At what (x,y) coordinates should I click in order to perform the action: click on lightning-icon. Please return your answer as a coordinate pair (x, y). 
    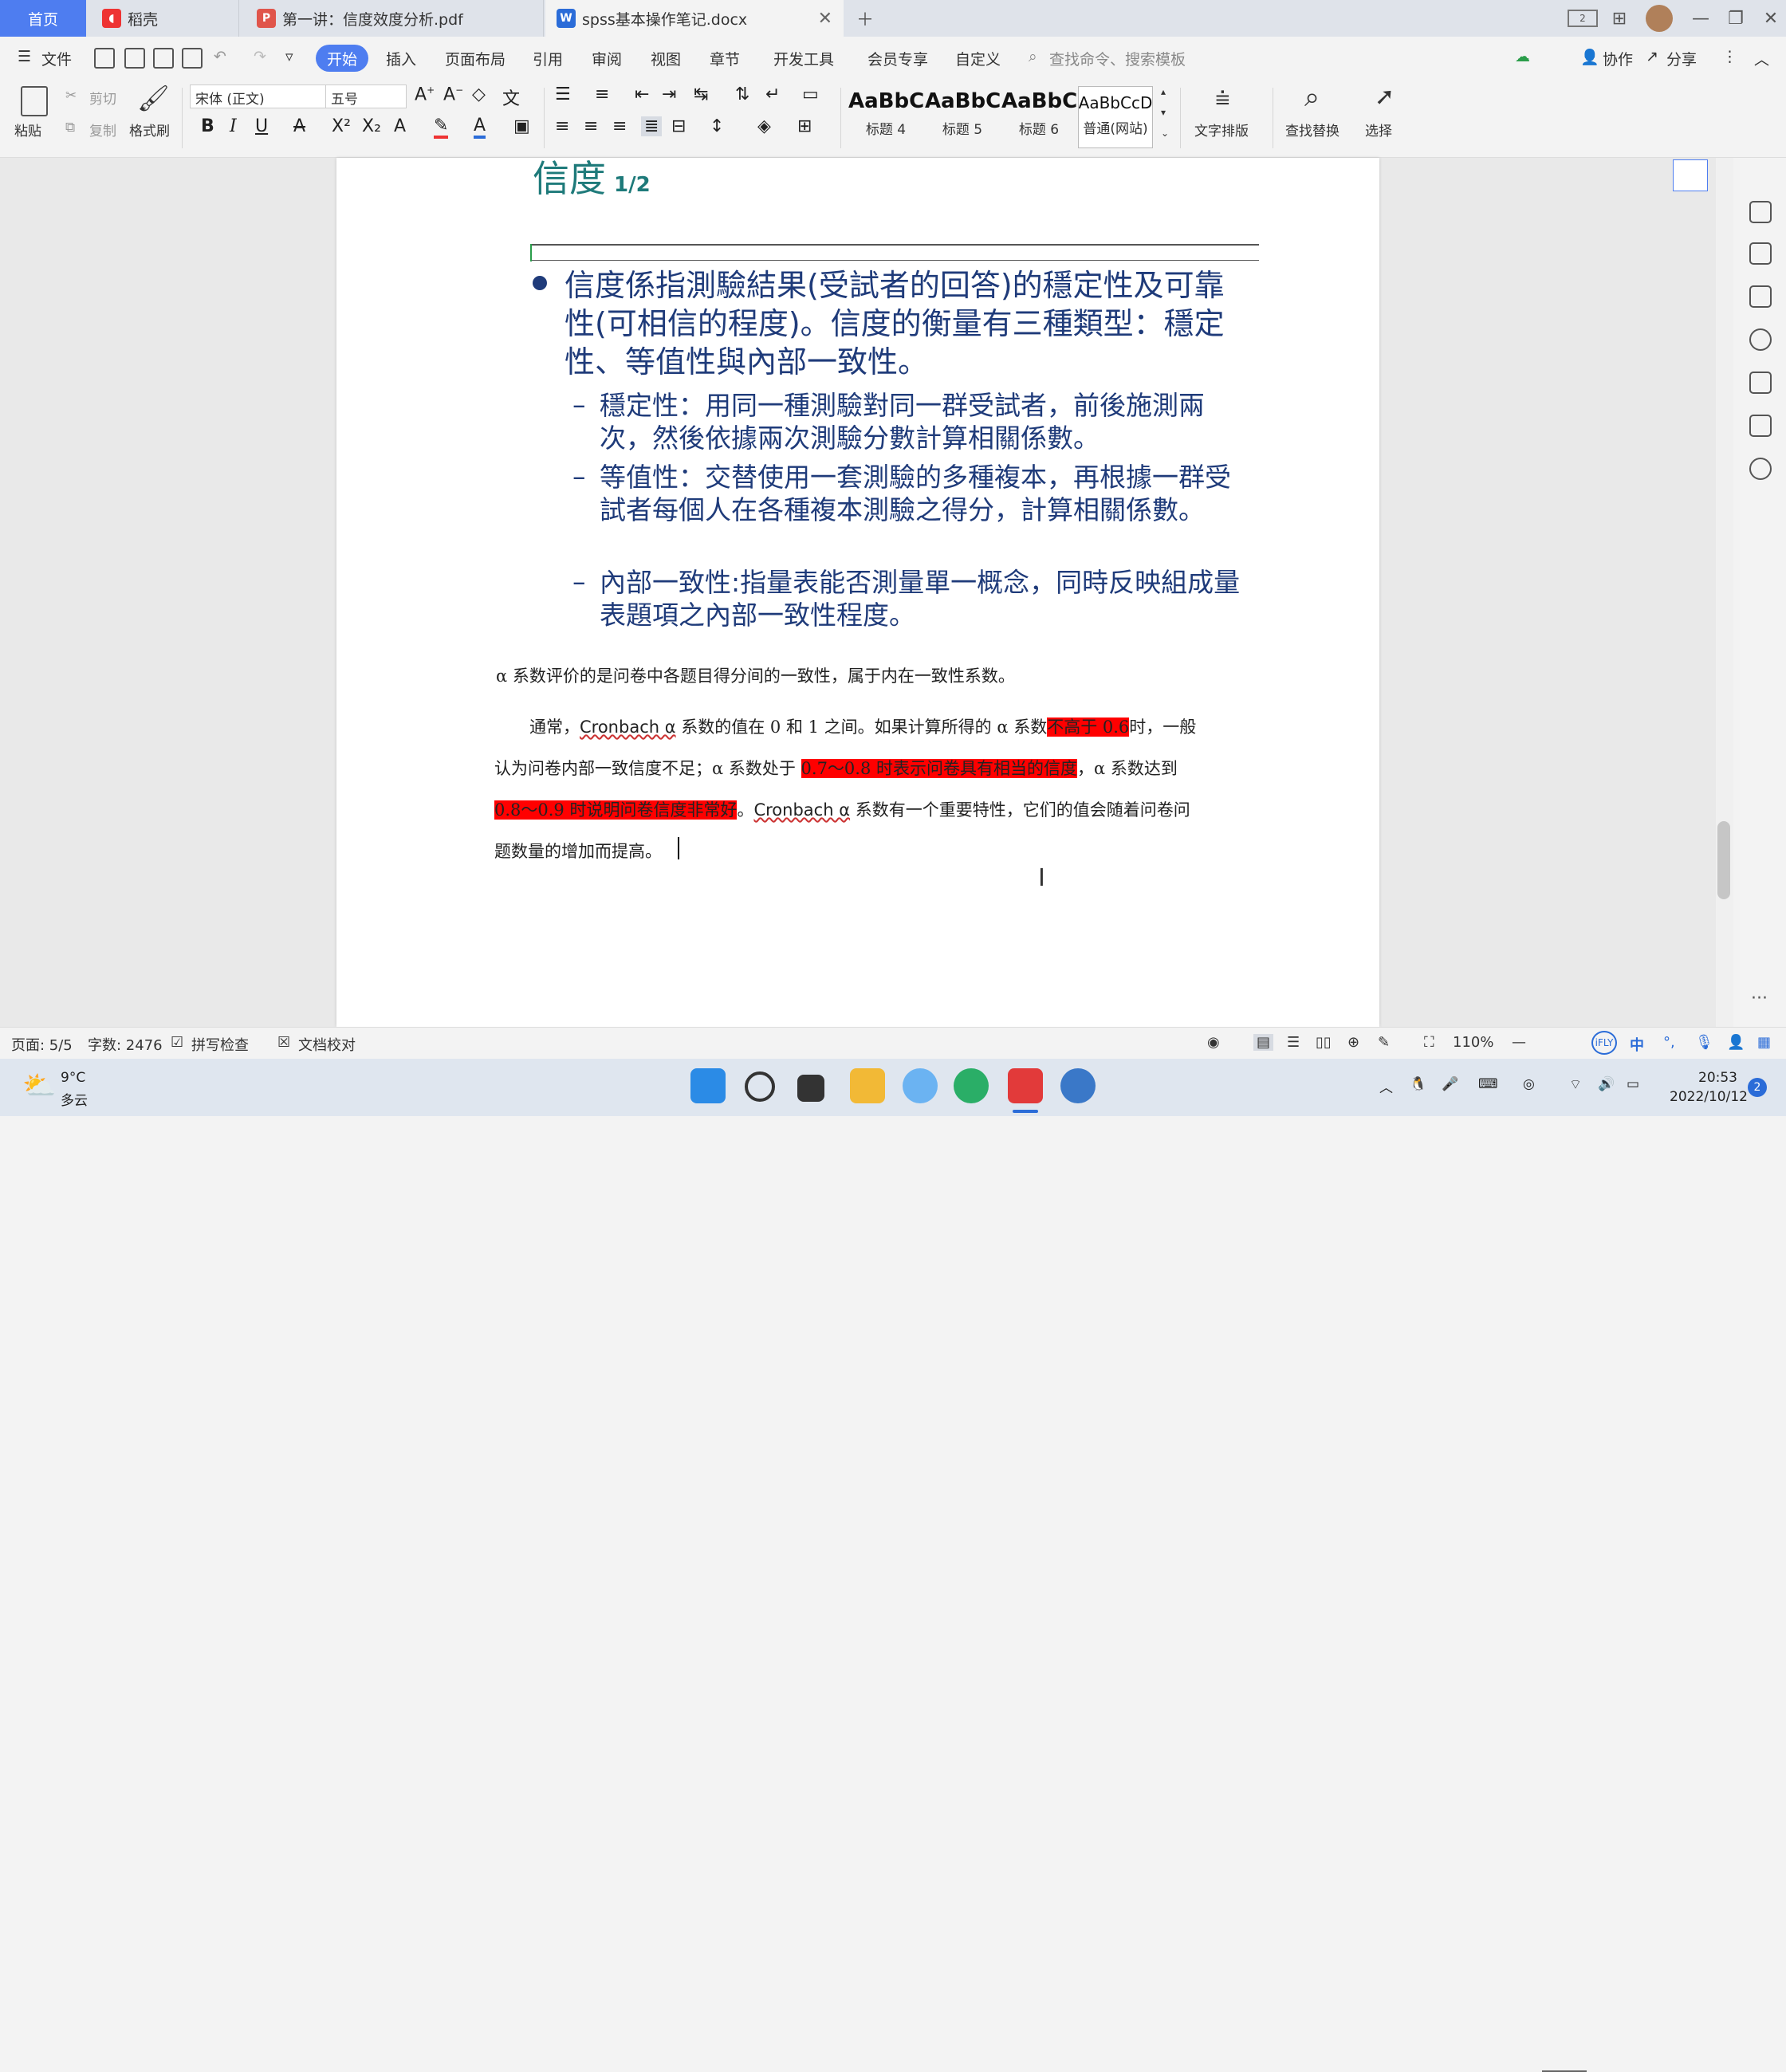
    Looking at the image, I should click on (1761, 469).